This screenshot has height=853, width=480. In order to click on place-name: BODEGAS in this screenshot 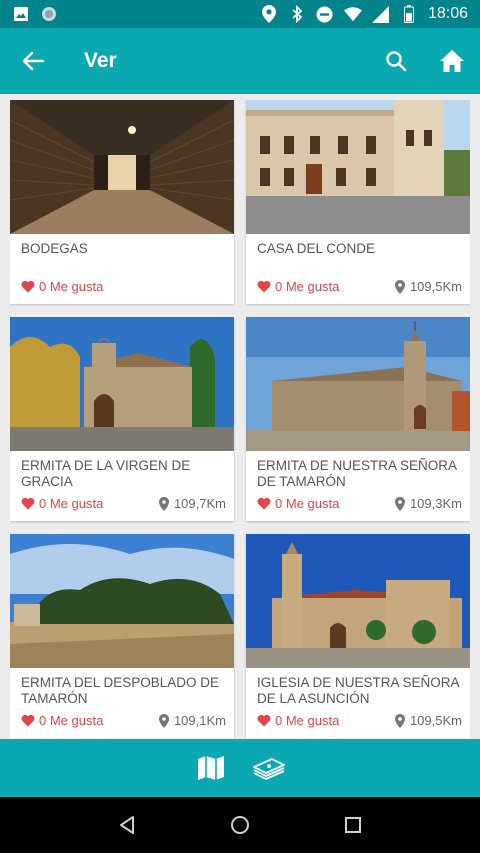, I will do `click(54, 248)`.